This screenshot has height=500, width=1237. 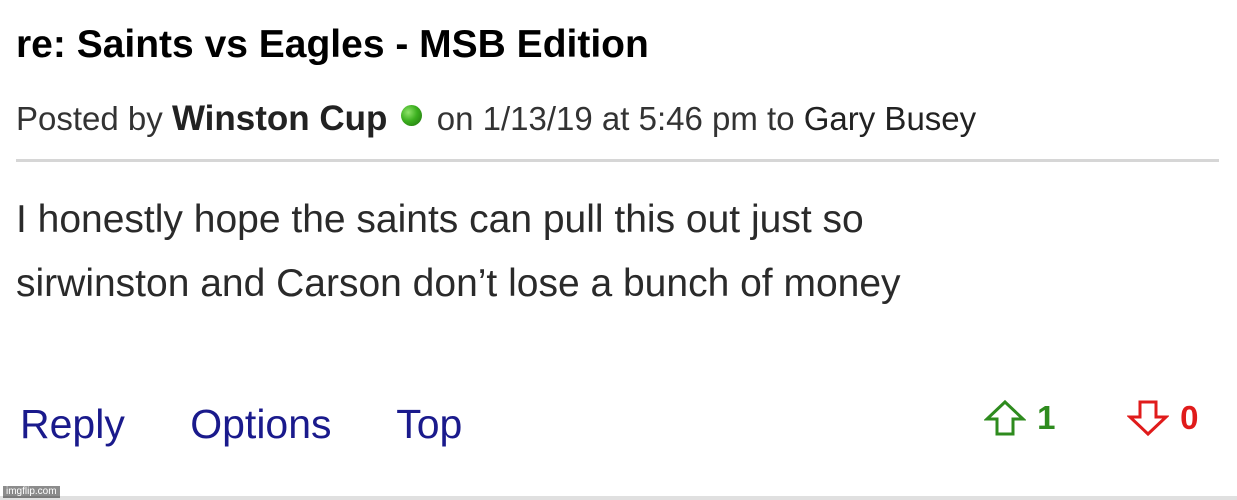 I want to click on bottom-divider, so click(x=618, y=498).